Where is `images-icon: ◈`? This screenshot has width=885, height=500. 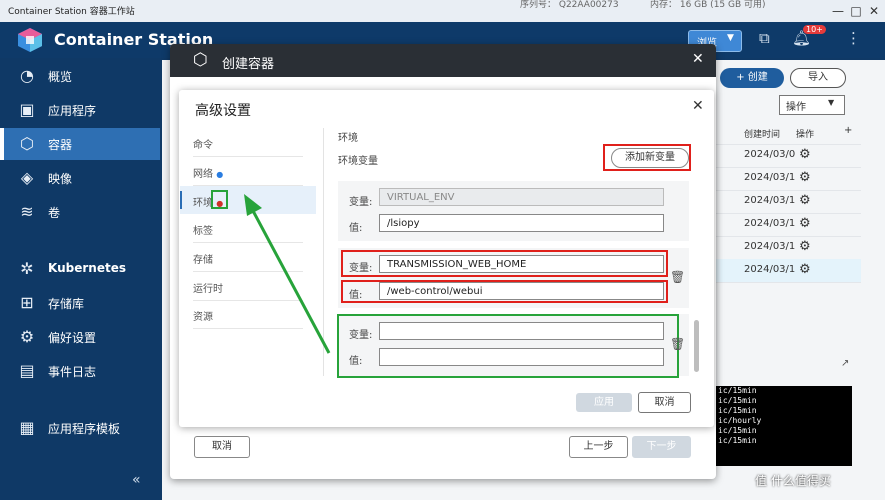
images-icon: ◈ is located at coordinates (27, 177).